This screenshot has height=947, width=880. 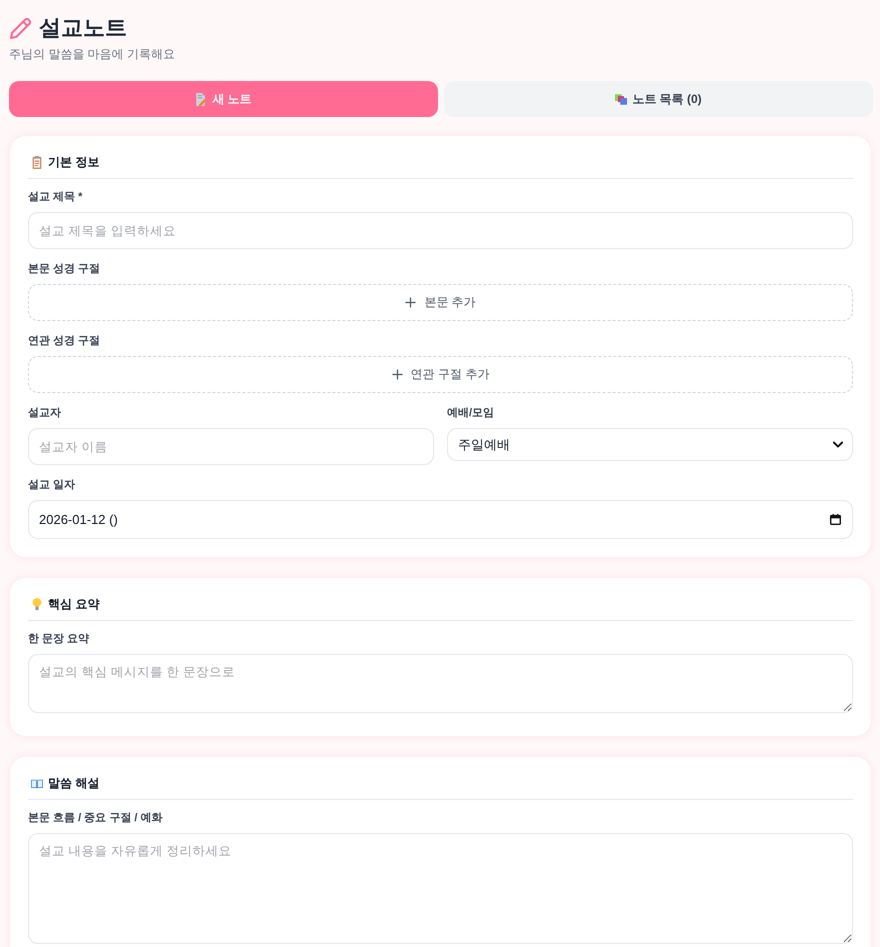 I want to click on chevron-down-icon, so click(x=838, y=444).